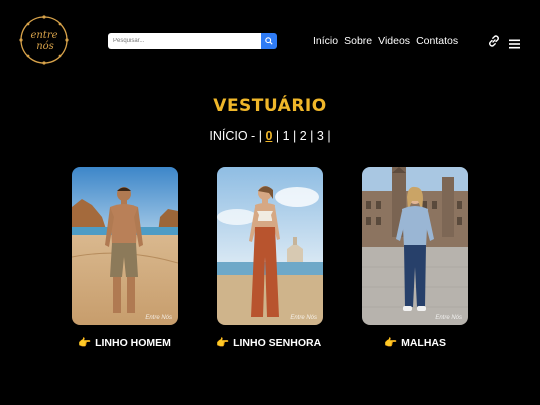  I want to click on search-bar, so click(192, 41).